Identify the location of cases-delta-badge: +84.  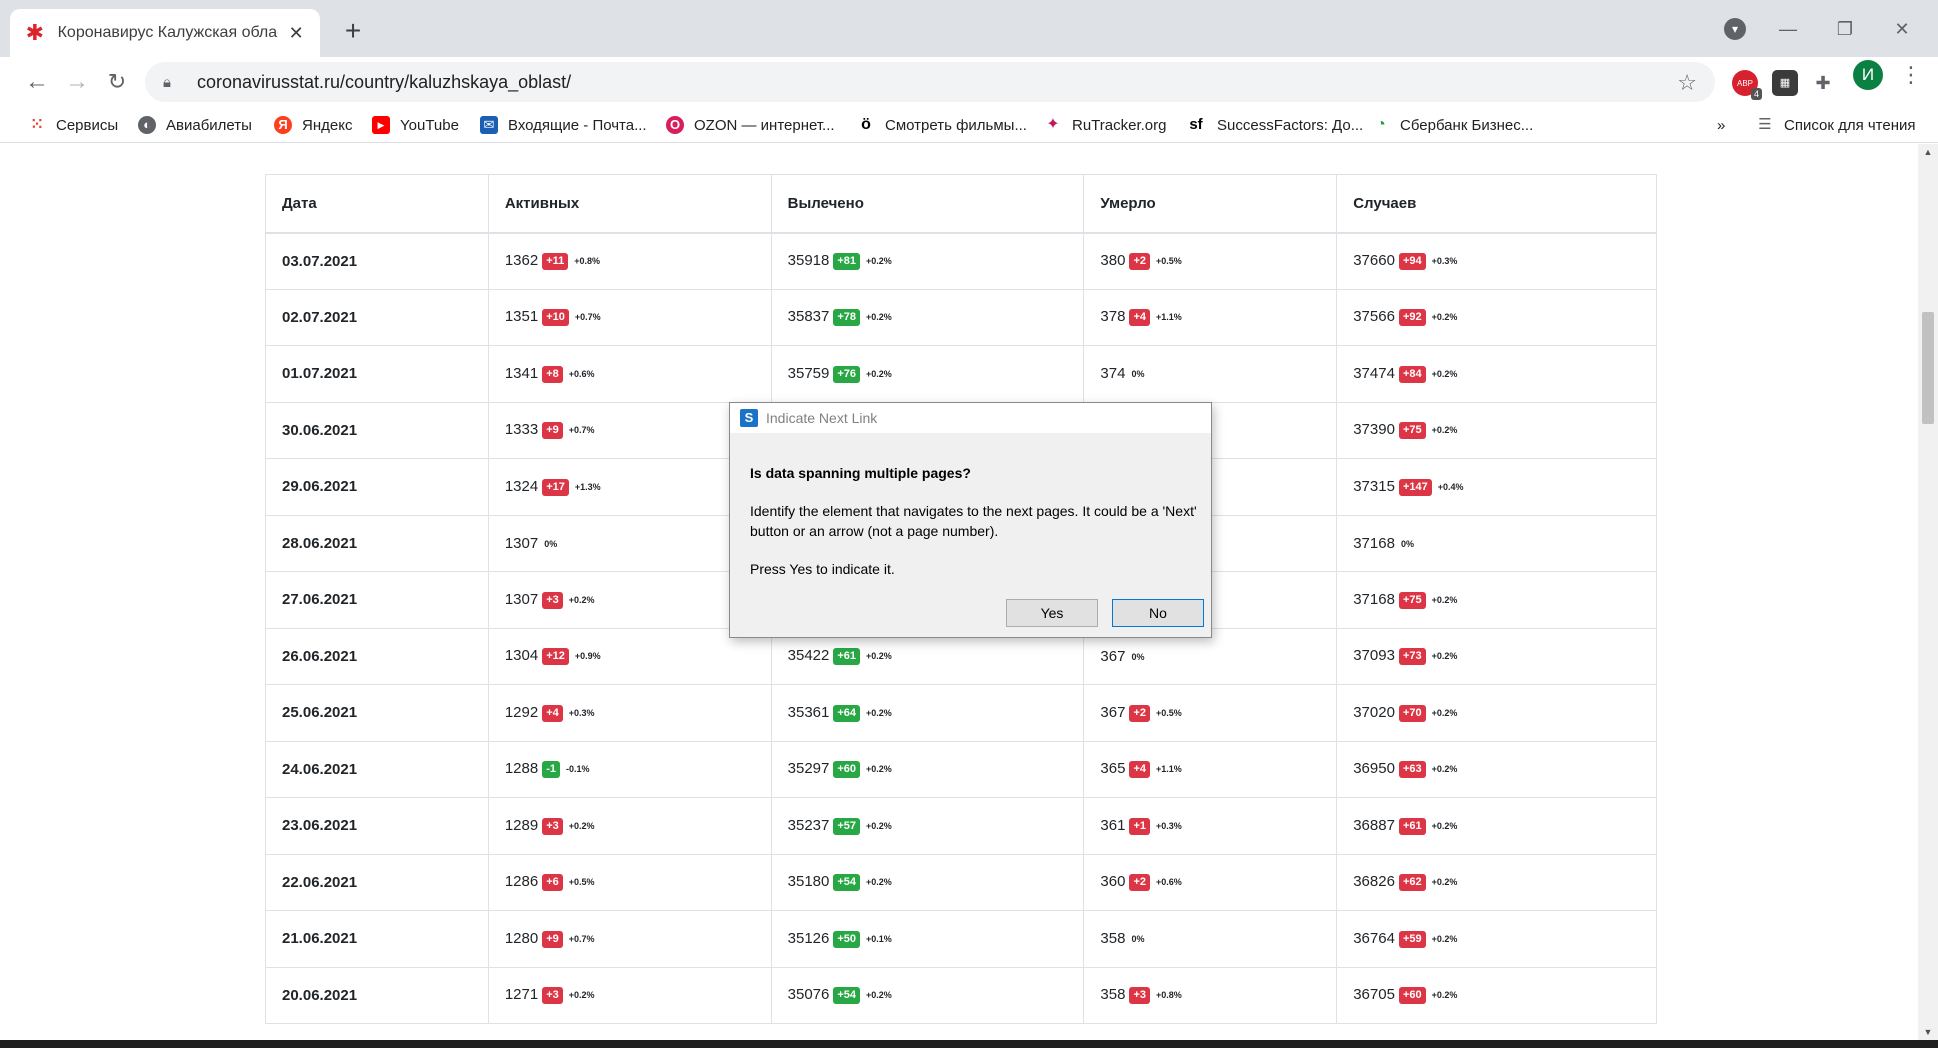
(1412, 374).